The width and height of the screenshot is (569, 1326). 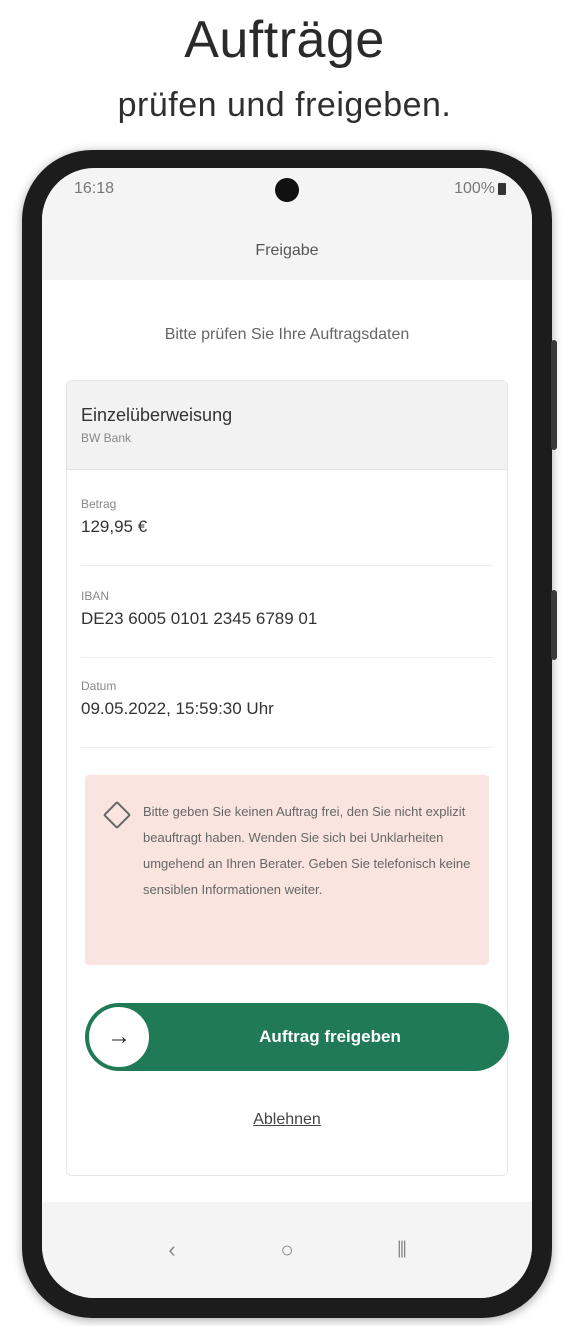 I want to click on order-bank: BW Bank, so click(x=106, y=438).